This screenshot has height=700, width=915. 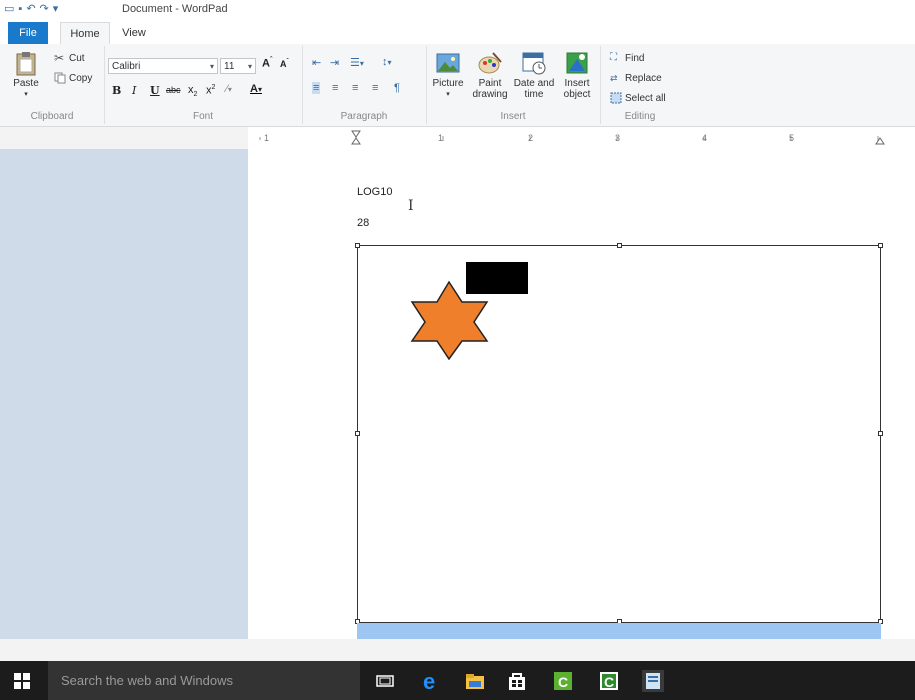 I want to click on decrease-indent-icon: ⇤, so click(x=316, y=62).